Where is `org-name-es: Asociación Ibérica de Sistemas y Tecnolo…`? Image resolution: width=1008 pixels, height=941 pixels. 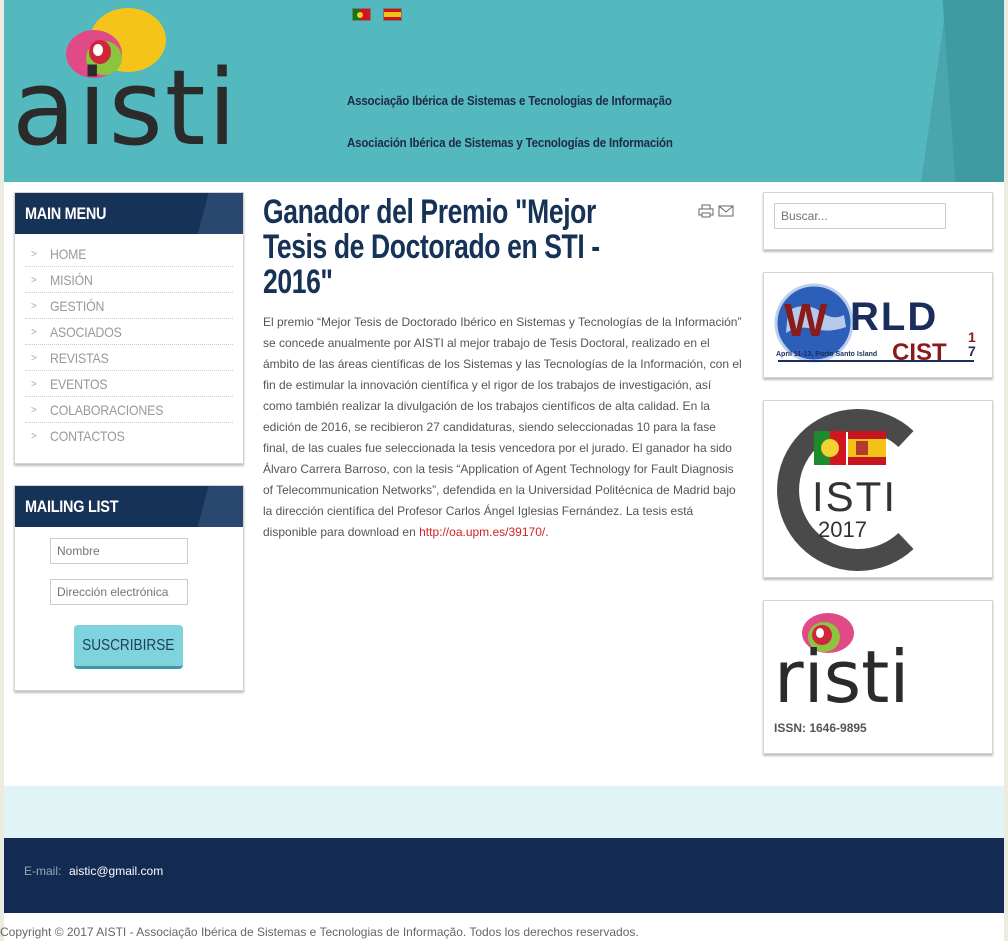 org-name-es: Asociación Ibérica de Sistemas y Tecnolo… is located at coordinates (510, 143).